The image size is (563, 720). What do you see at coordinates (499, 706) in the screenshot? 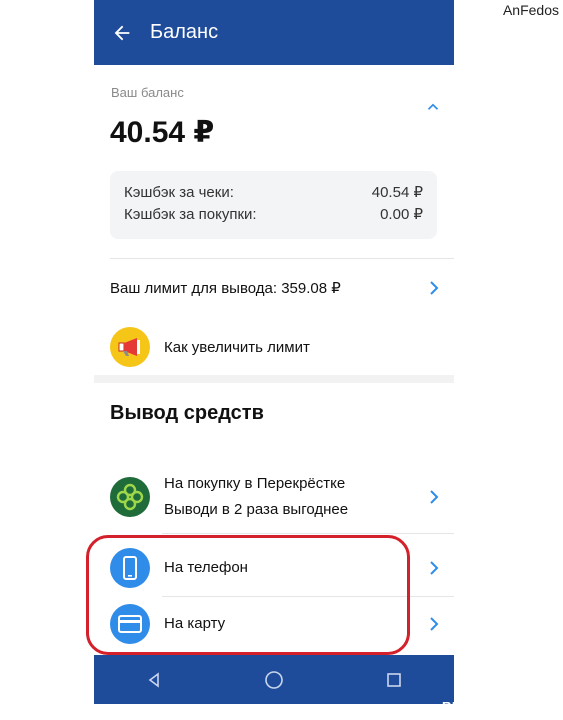
I see `watermark-site: RECOMMEND.RU` at bounding box center [499, 706].